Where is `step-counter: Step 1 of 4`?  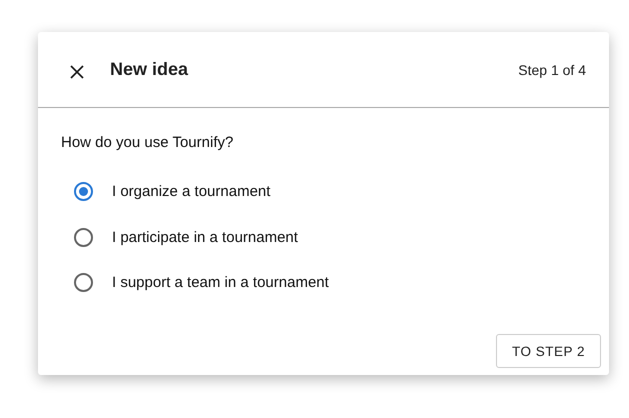 step-counter: Step 1 of 4 is located at coordinates (552, 70).